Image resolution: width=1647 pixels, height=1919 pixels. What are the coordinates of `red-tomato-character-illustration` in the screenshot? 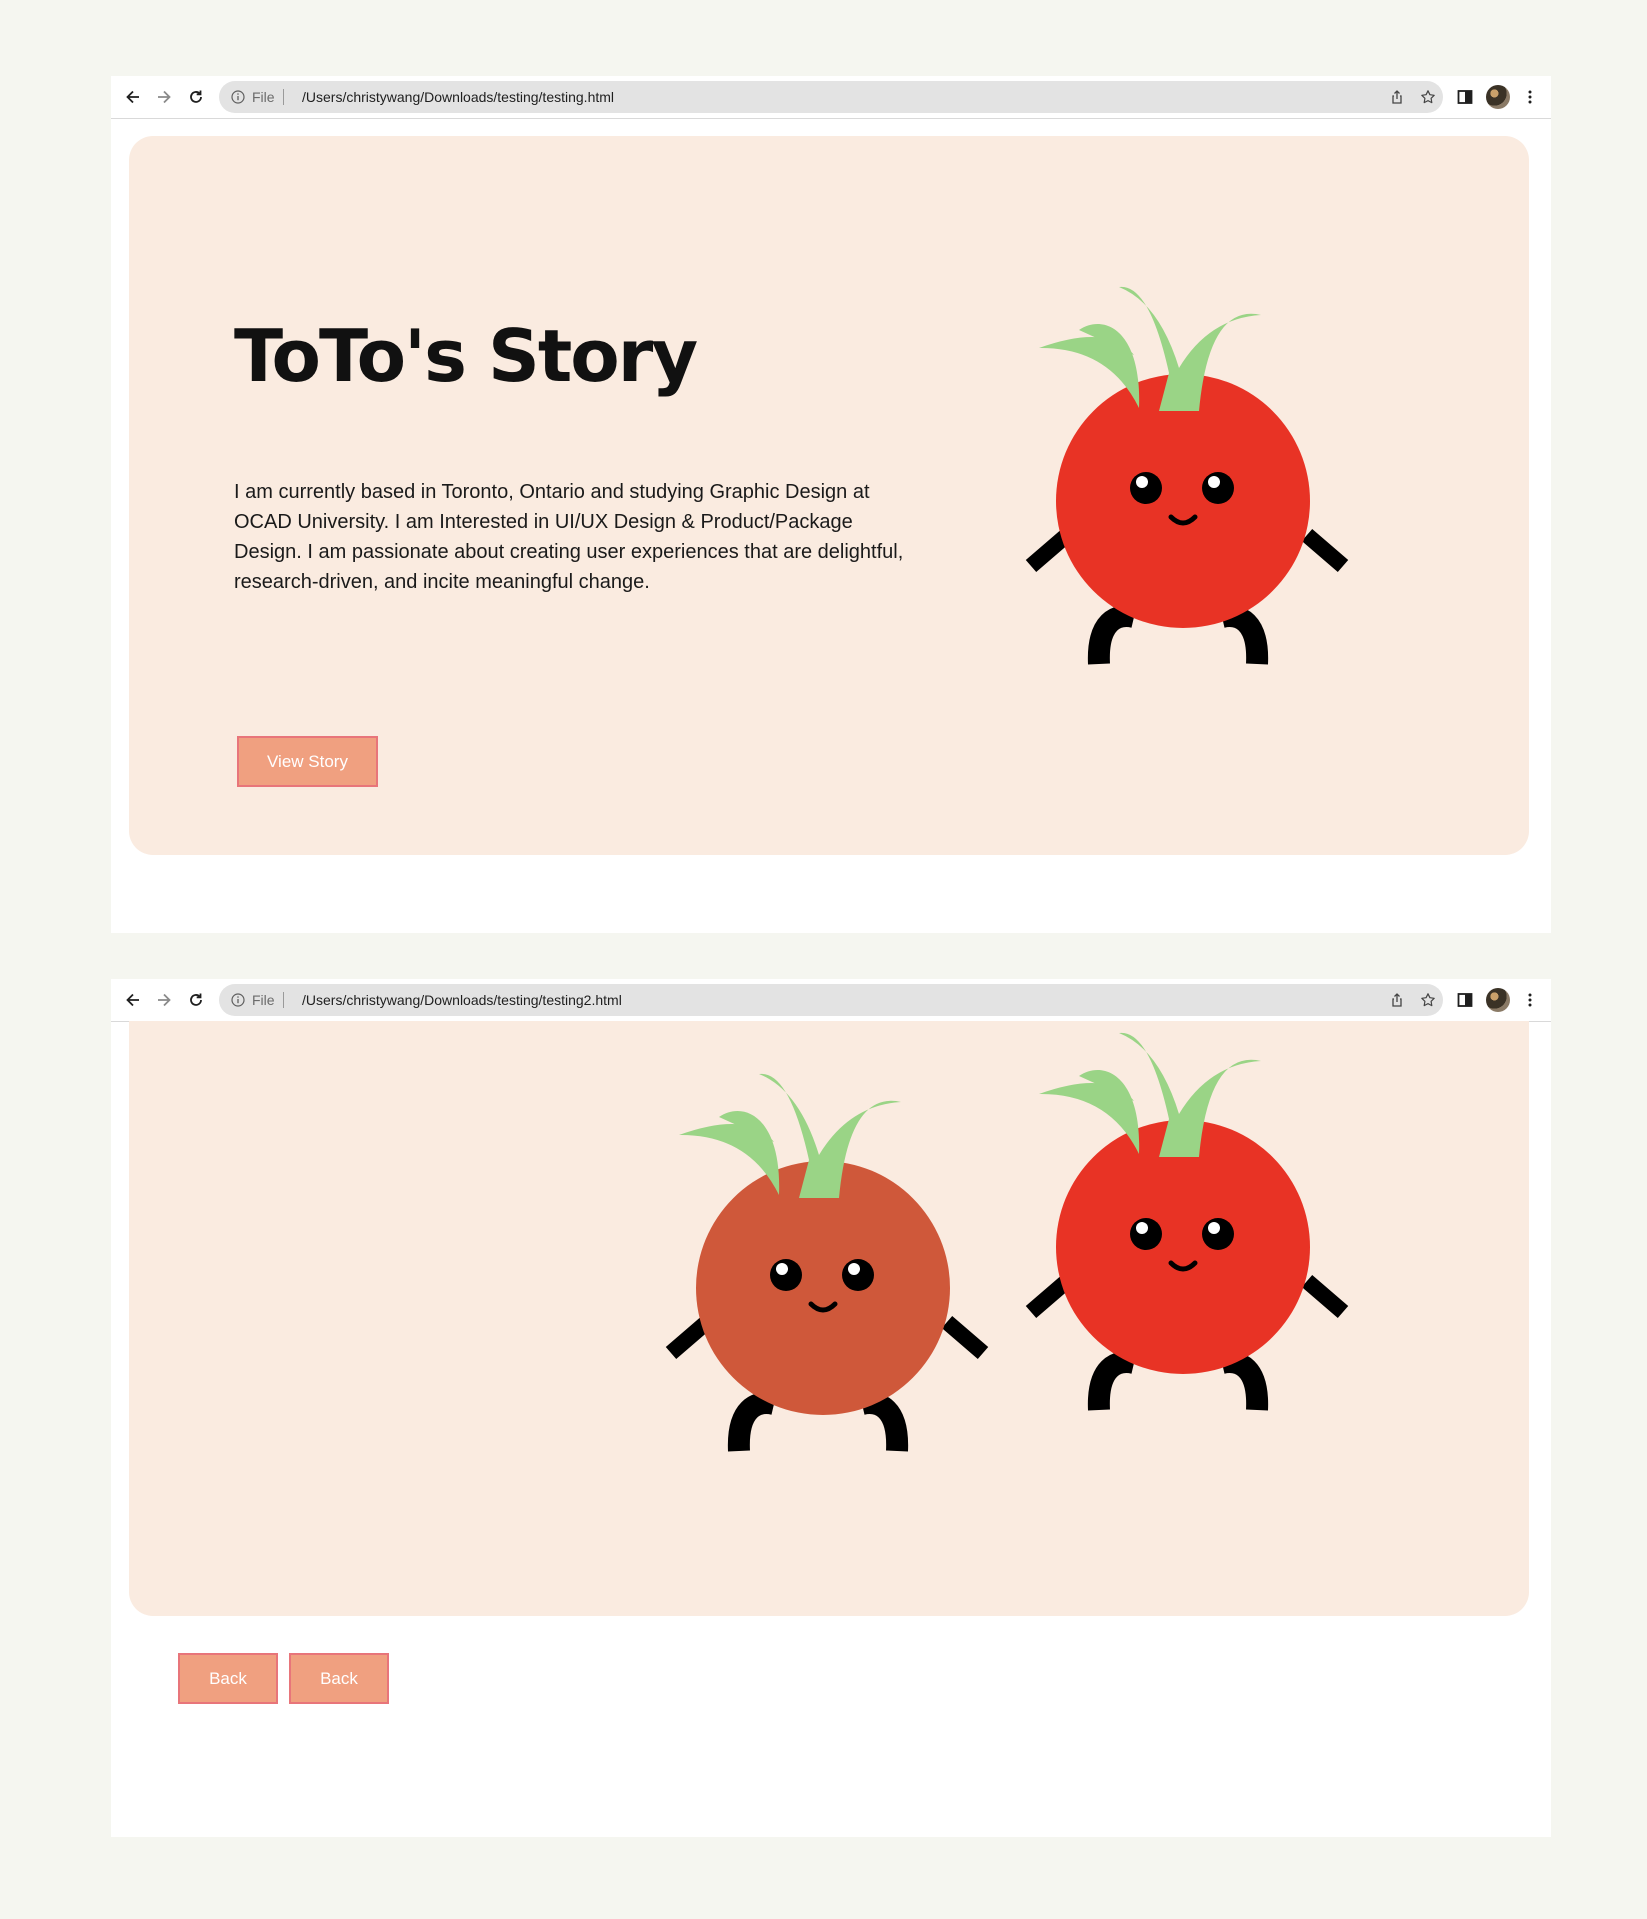 It's located at (1179, 1219).